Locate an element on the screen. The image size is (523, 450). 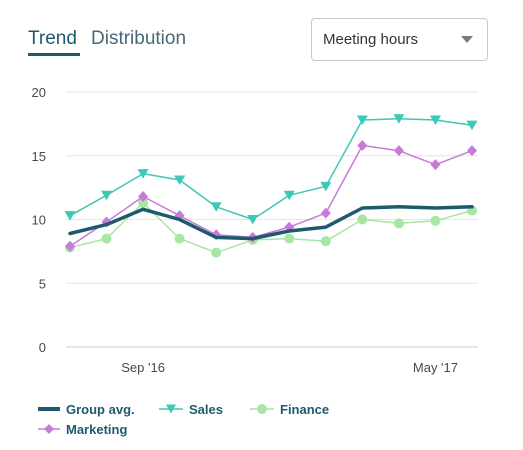
legend-label-sales: Sales is located at coordinates (206, 409).